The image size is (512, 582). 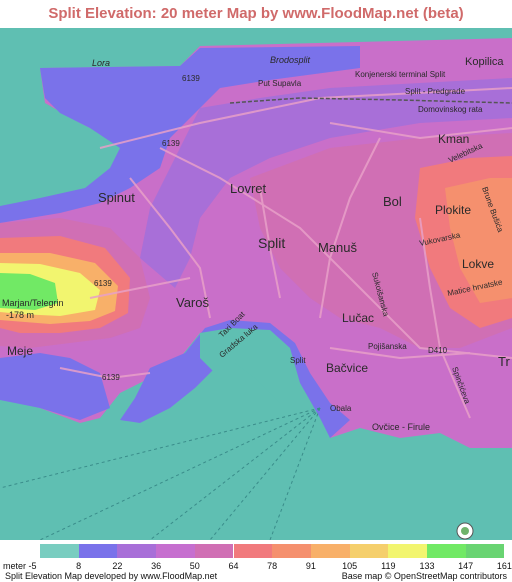 What do you see at coordinates (248, 188) in the screenshot?
I see `label-lovret: Lovret` at bounding box center [248, 188].